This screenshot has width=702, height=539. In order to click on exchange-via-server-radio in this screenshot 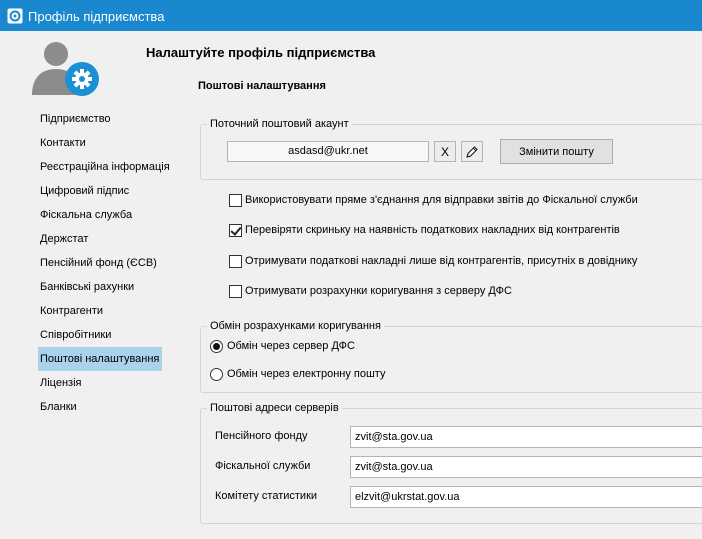, I will do `click(216, 346)`.